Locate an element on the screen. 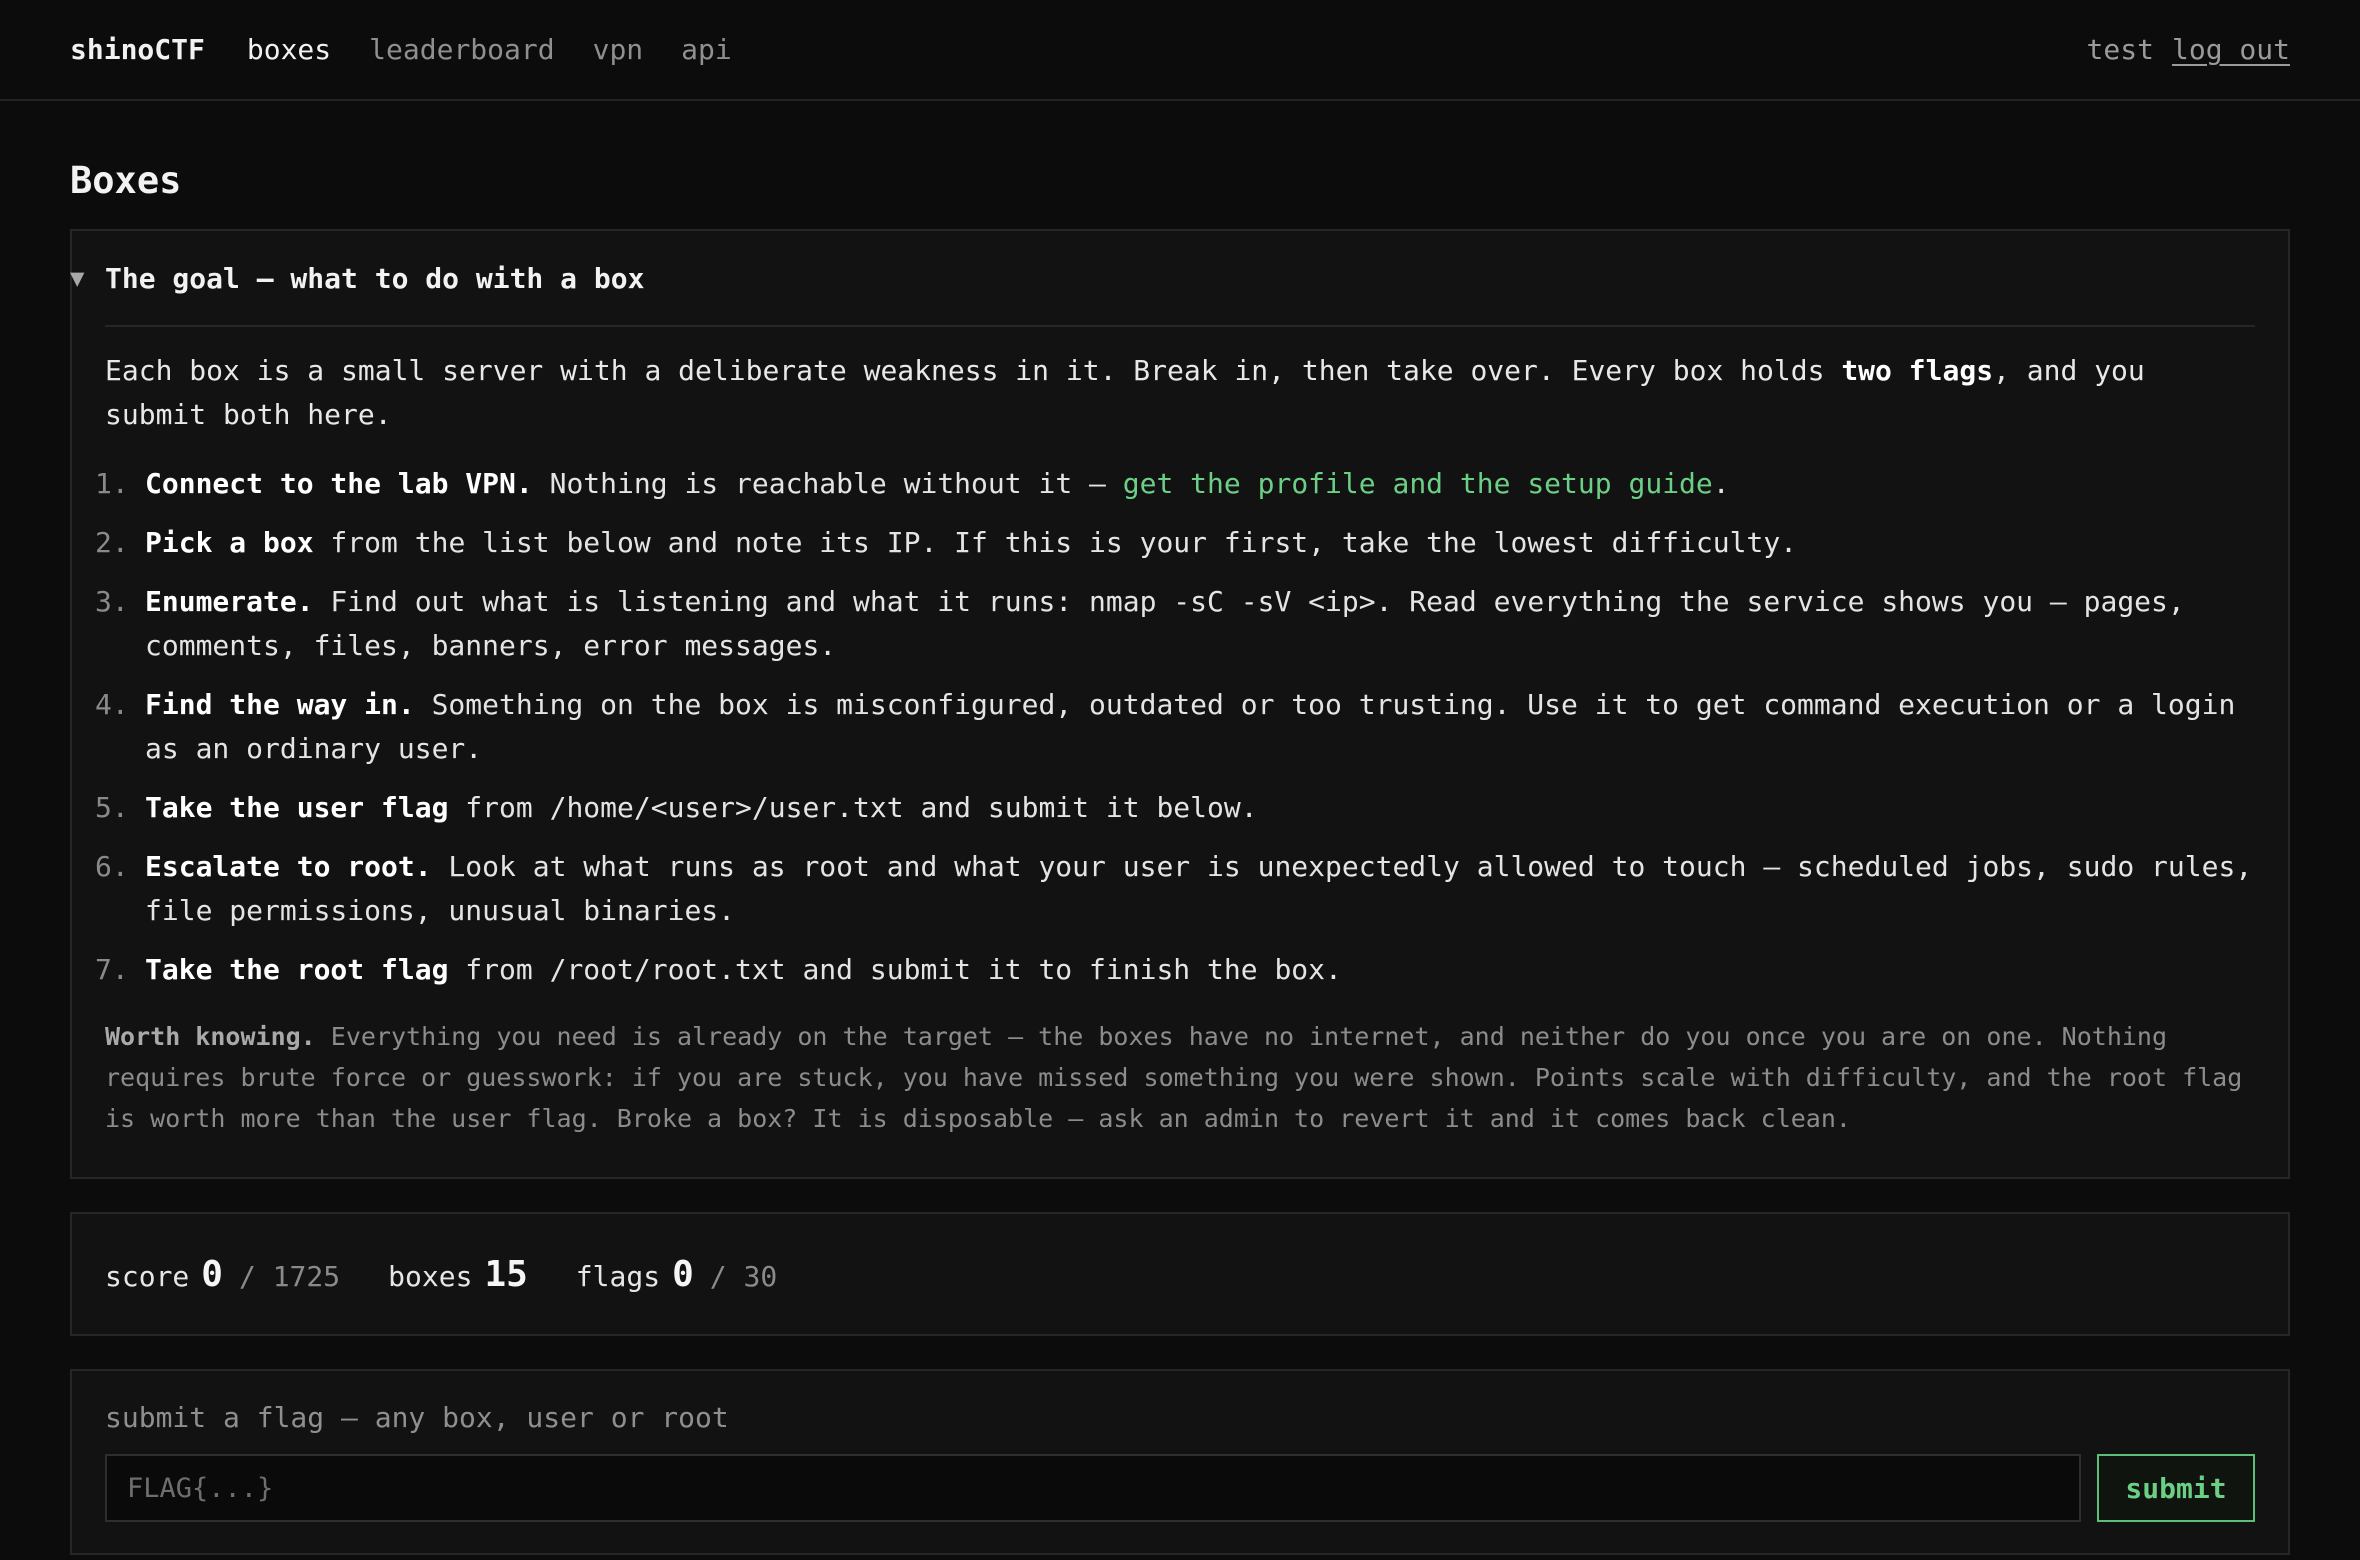 The width and height of the screenshot is (2360, 1560). step-number: 6. is located at coordinates (112, 866).